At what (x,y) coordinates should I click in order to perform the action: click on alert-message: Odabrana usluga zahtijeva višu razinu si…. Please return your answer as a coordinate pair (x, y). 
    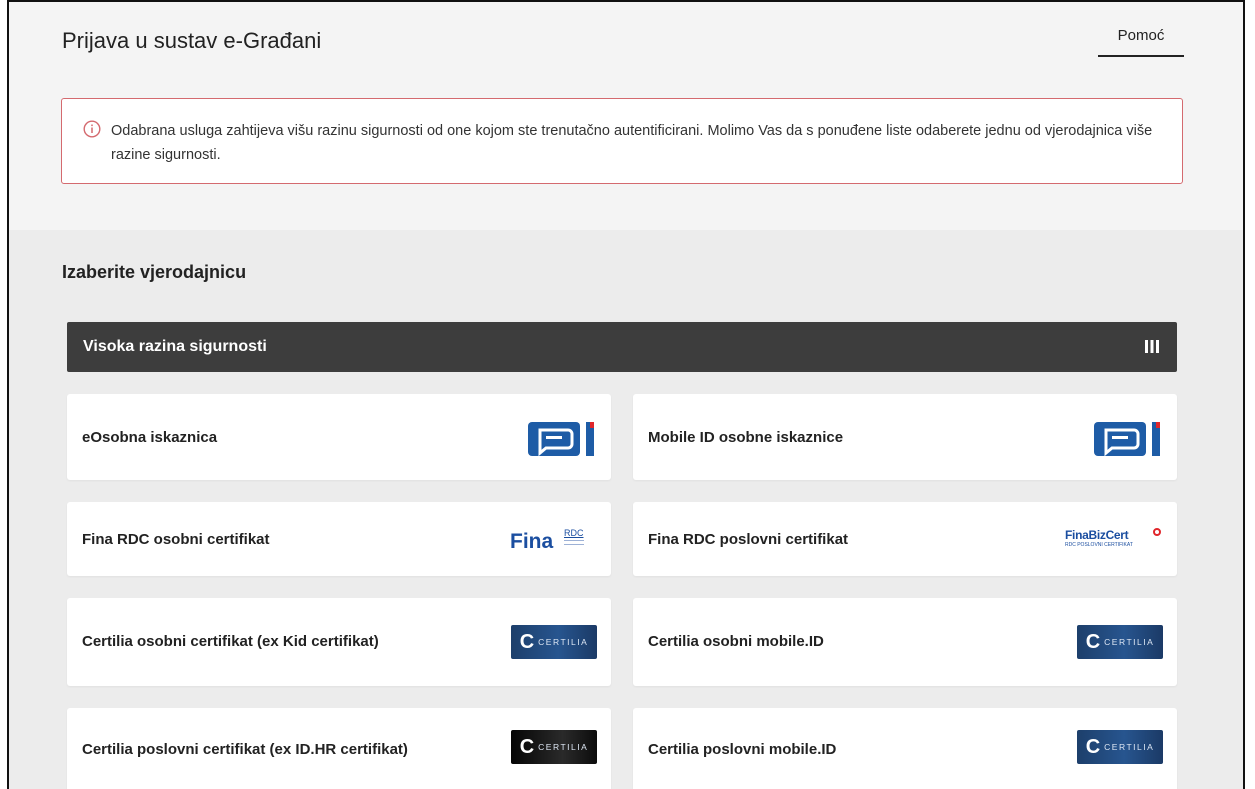
    Looking at the image, I should click on (632, 143).